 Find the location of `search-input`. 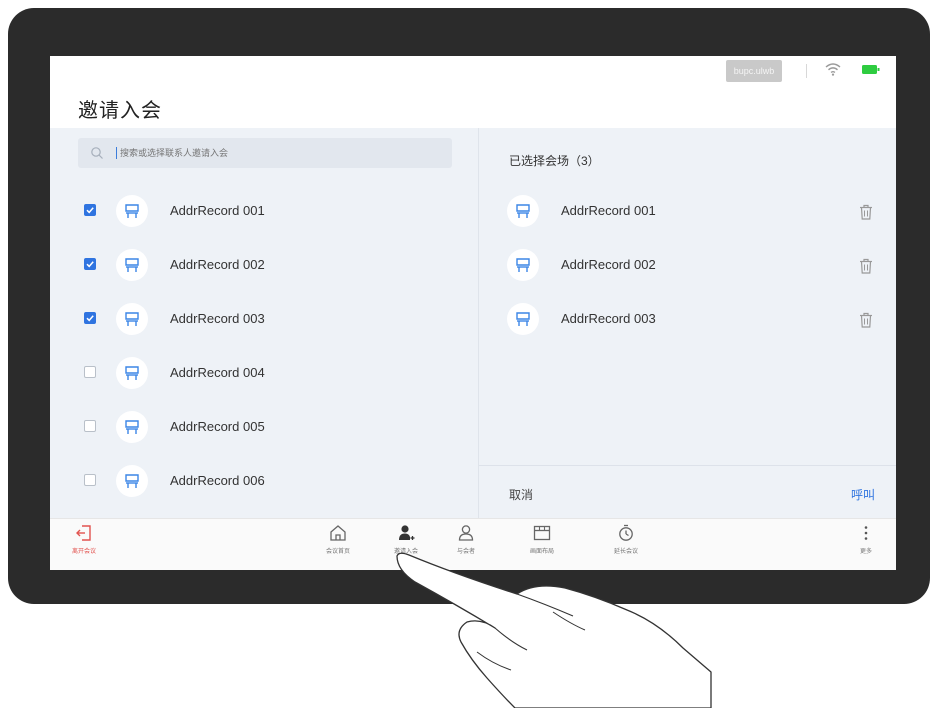

search-input is located at coordinates (266, 153).